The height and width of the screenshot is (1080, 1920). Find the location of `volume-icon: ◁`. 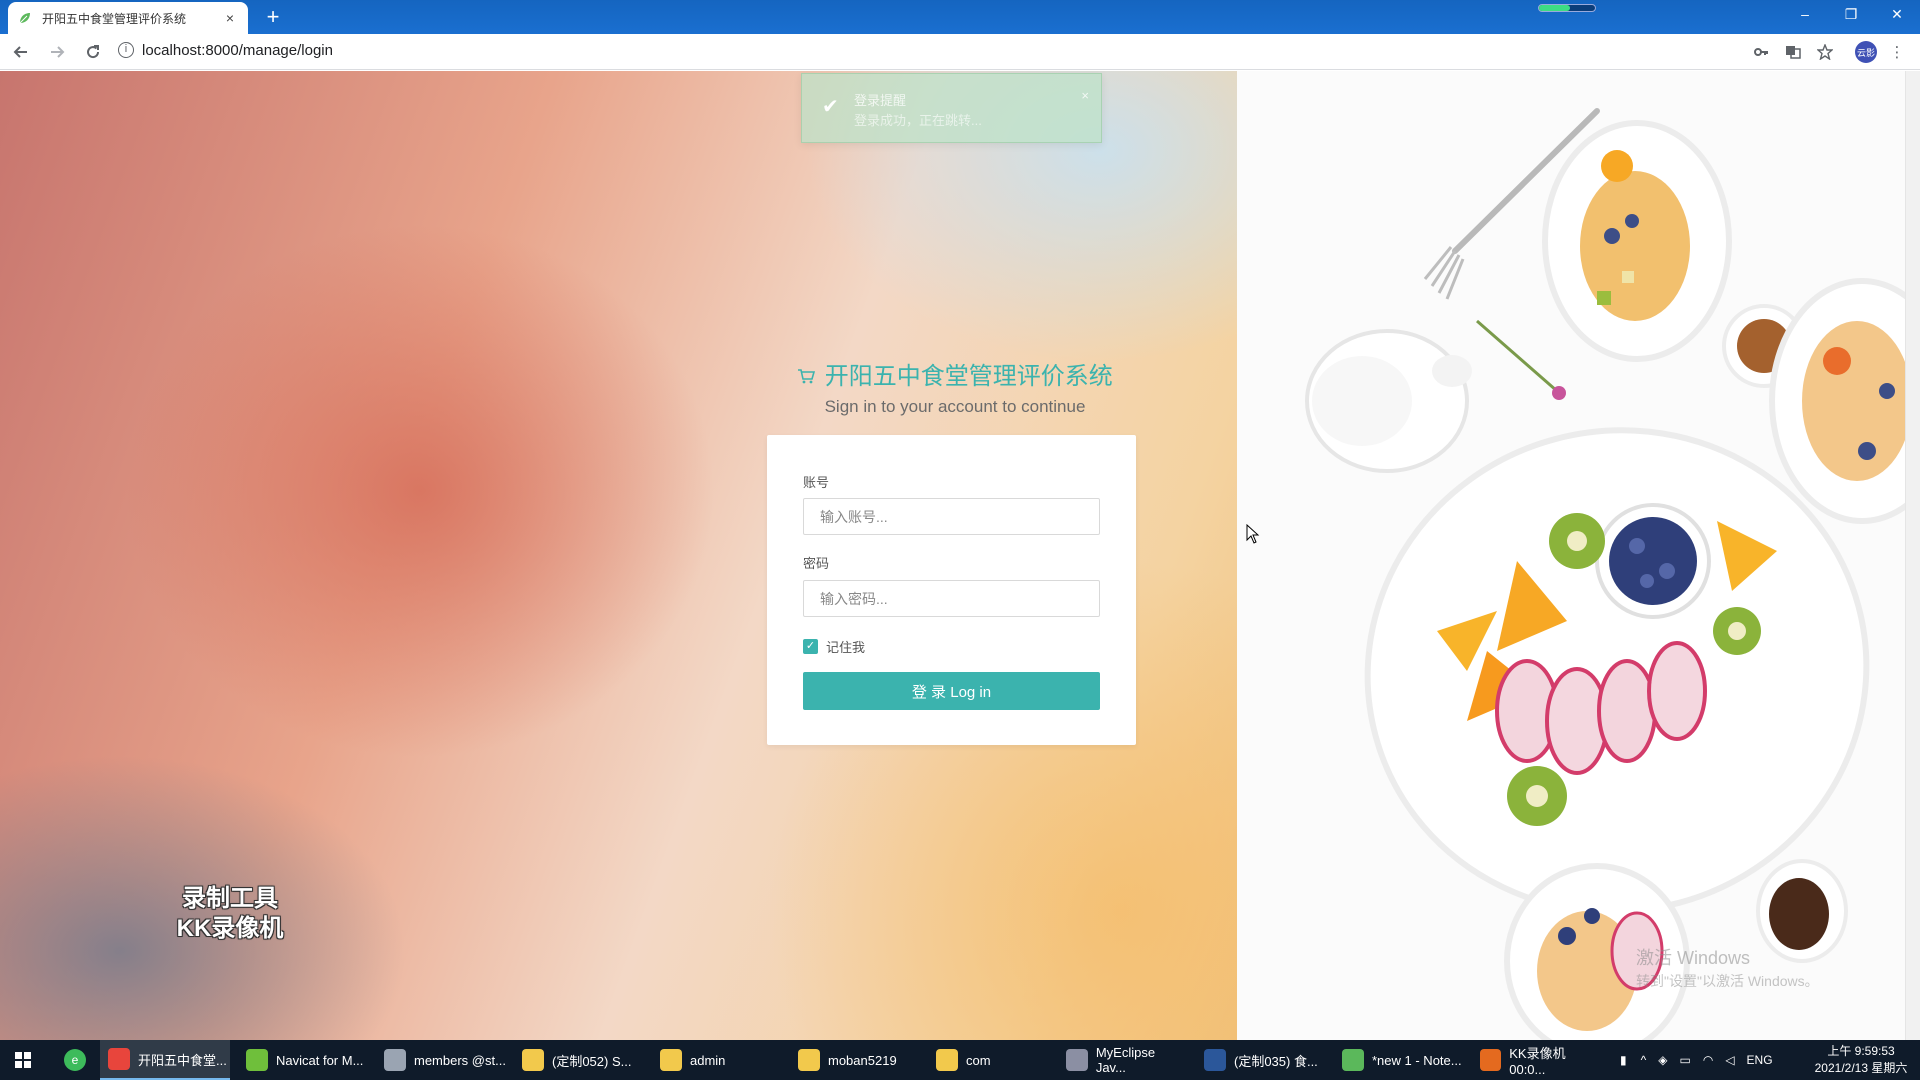

volume-icon: ◁ is located at coordinates (1729, 1060).